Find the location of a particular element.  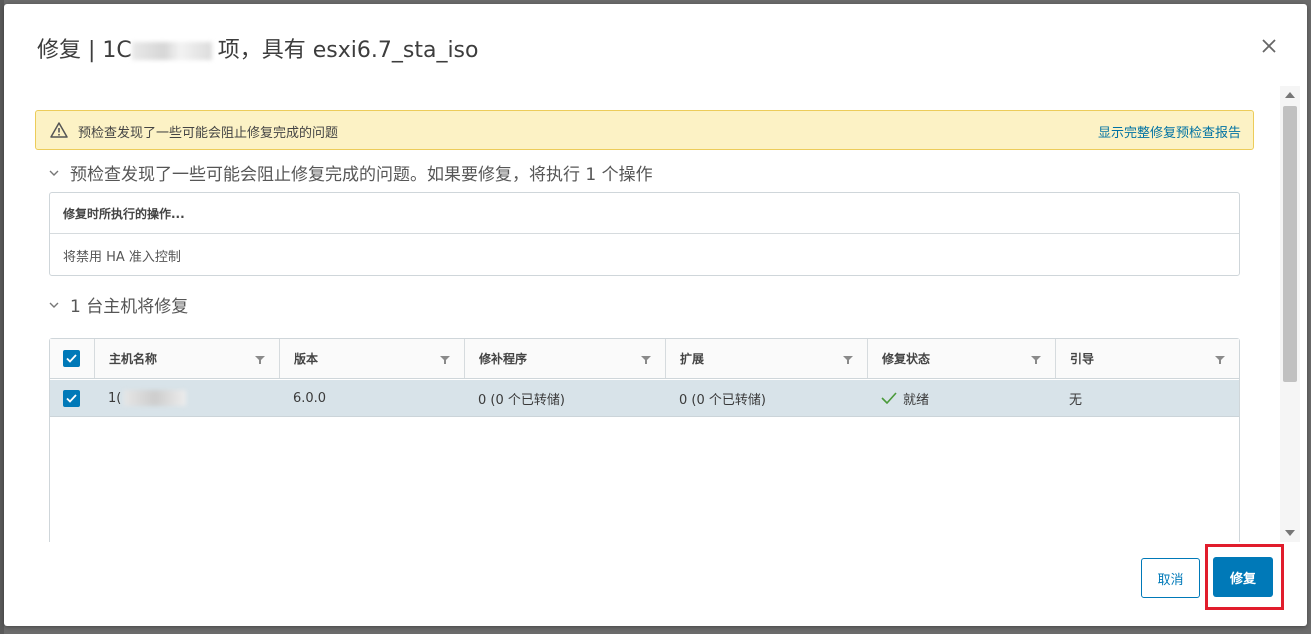

close-icon is located at coordinates (1269, 46).